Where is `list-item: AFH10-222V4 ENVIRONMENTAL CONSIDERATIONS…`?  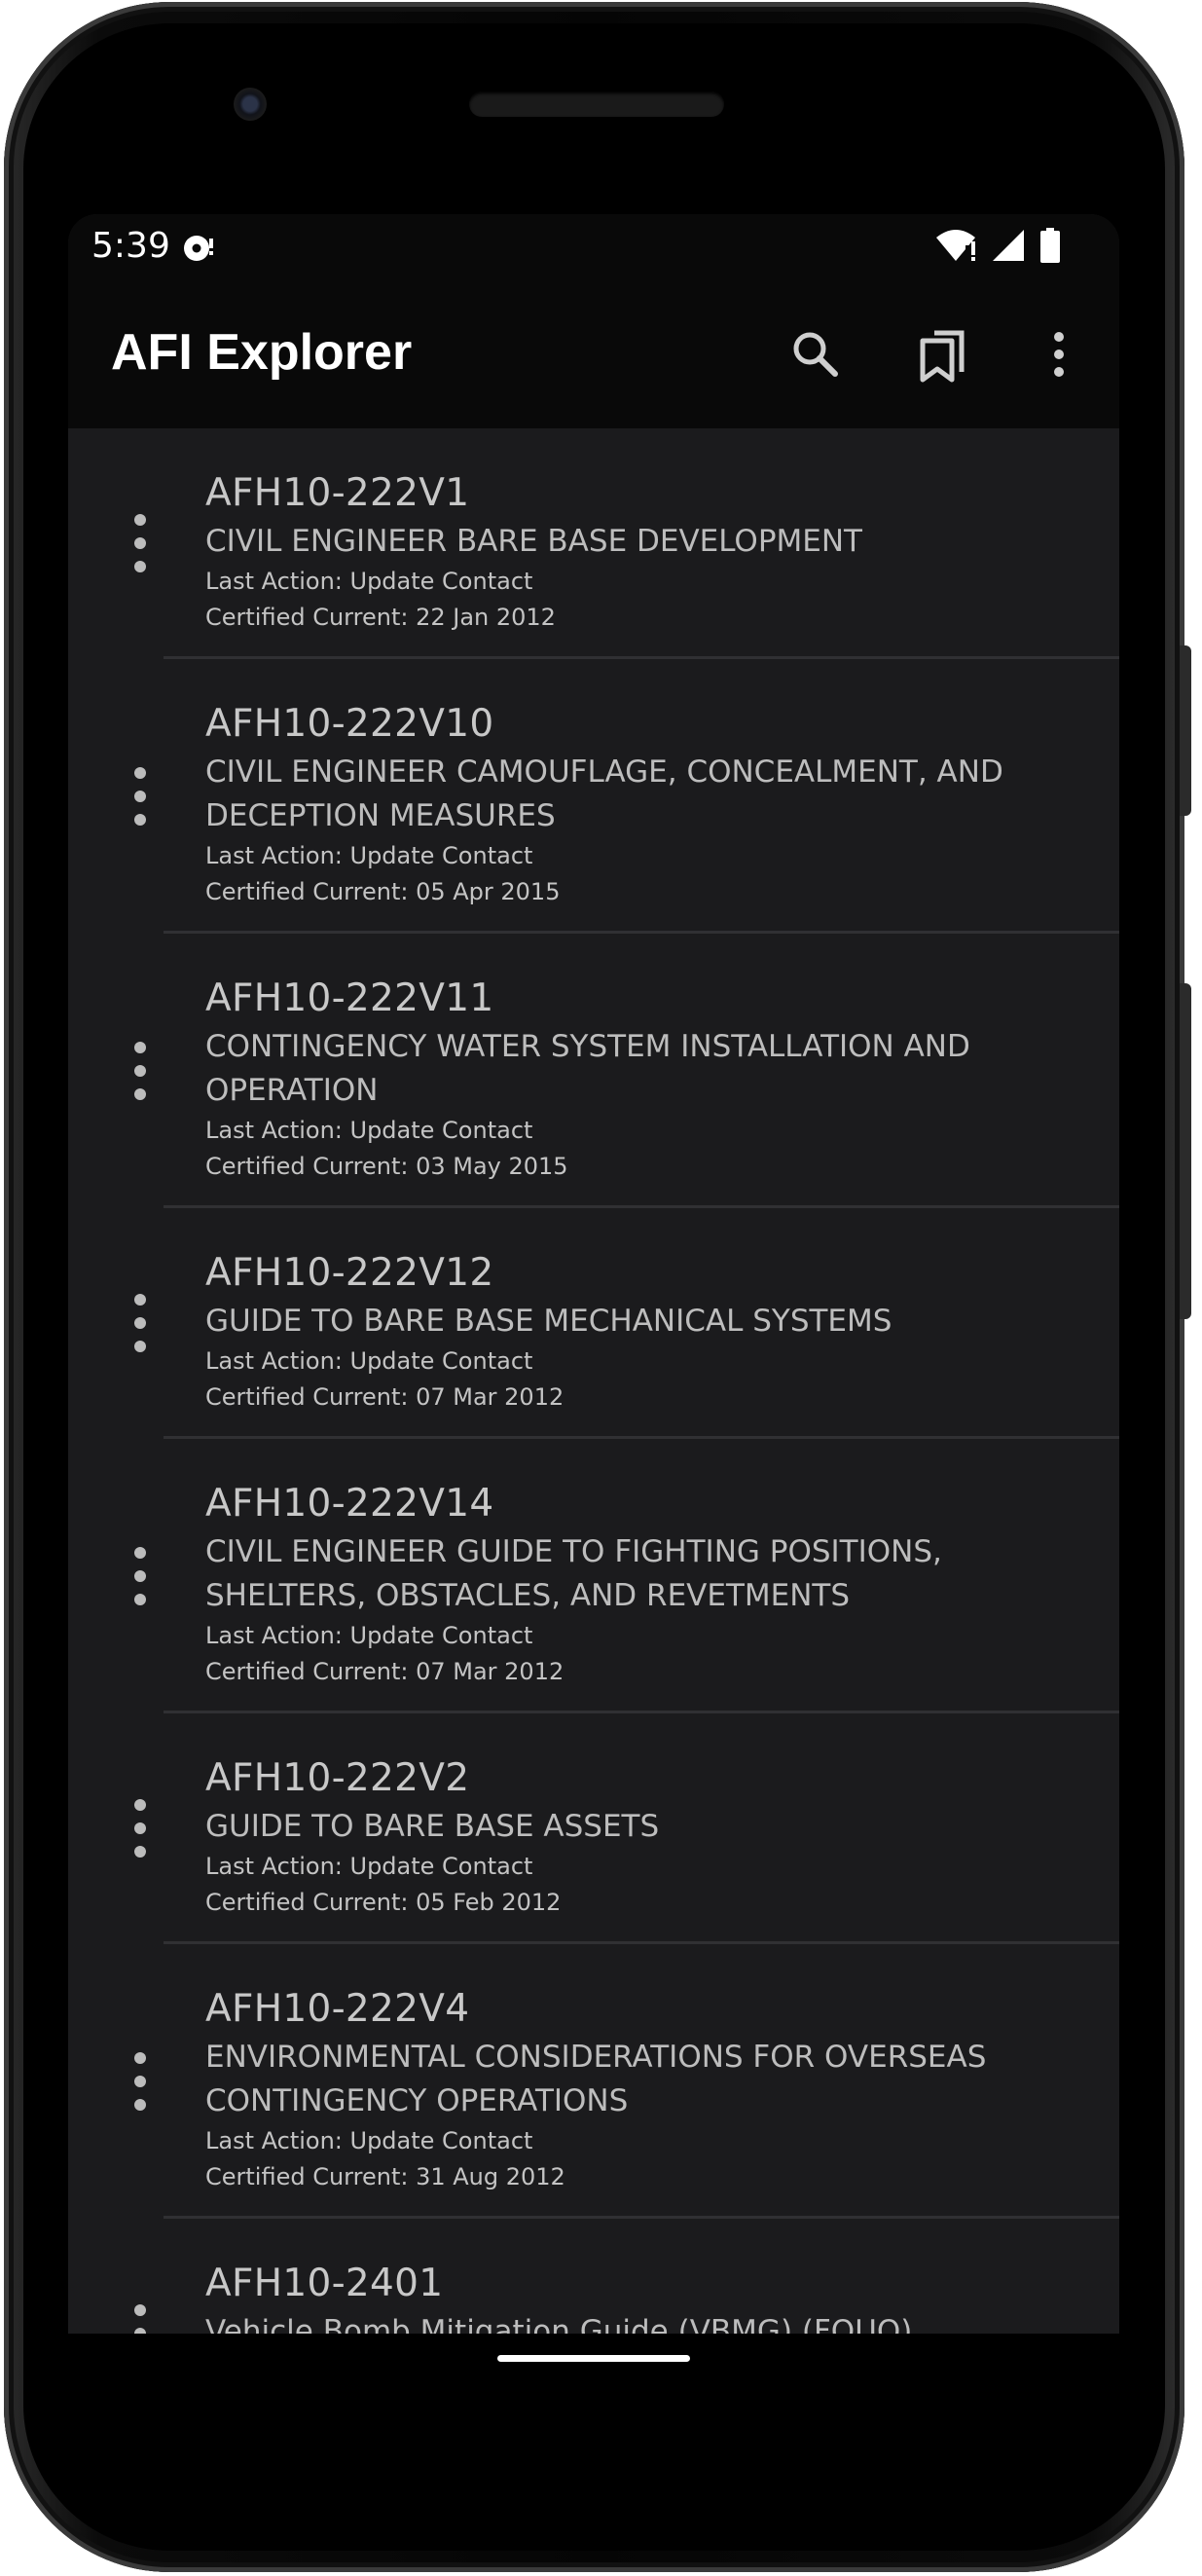
list-item: AFH10-222V4 ENVIRONMENTAL CONSIDERATIONS… is located at coordinates (593, 2081).